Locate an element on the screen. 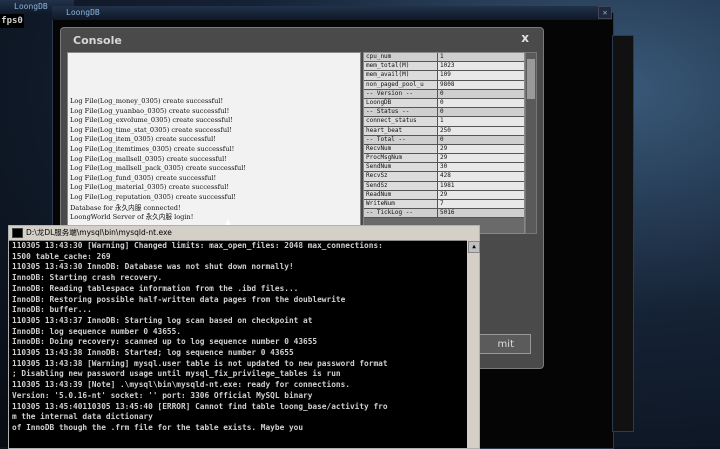  stat-key: ProcMsgNum is located at coordinates (401, 158).